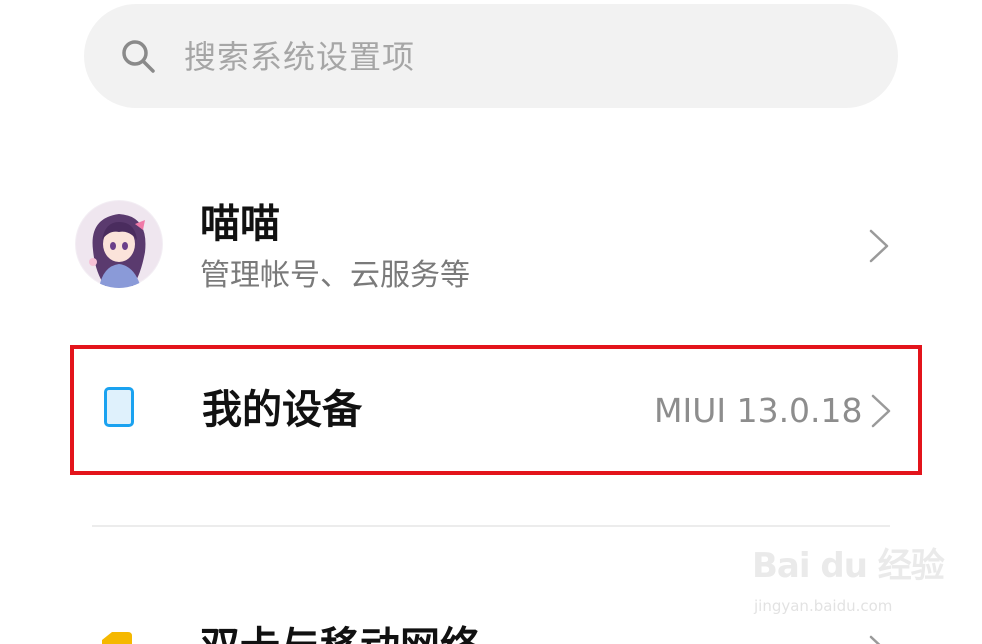 The width and height of the screenshot is (982, 644). What do you see at coordinates (823, 606) in the screenshot?
I see `watermark-url: jingyan.baidu.com` at bounding box center [823, 606].